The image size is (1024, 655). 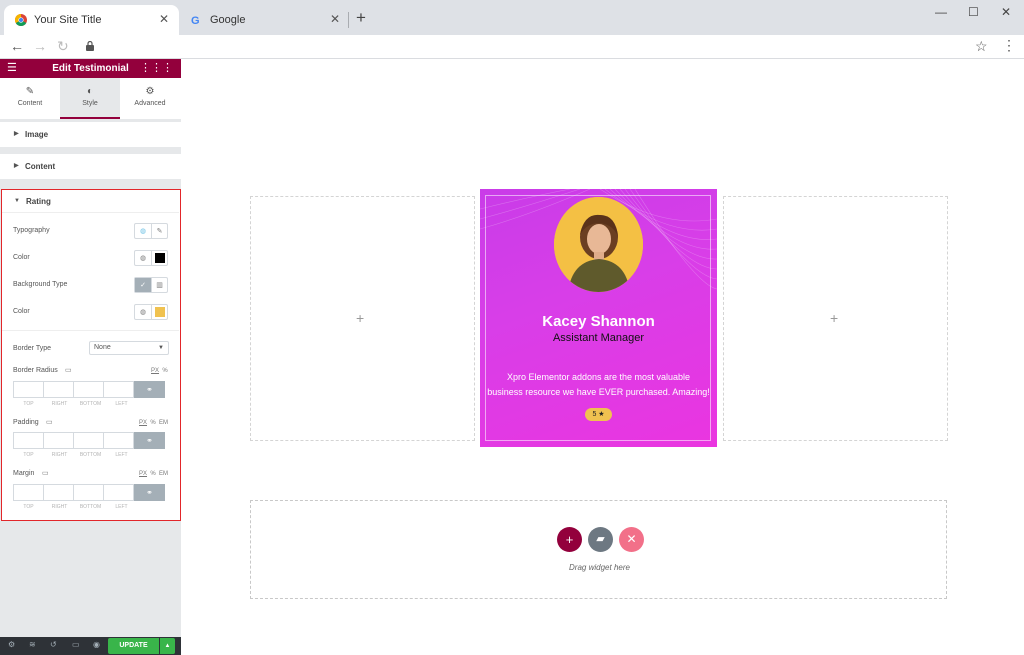 I want to click on section-image: ▶ Image, so click(x=90, y=134).